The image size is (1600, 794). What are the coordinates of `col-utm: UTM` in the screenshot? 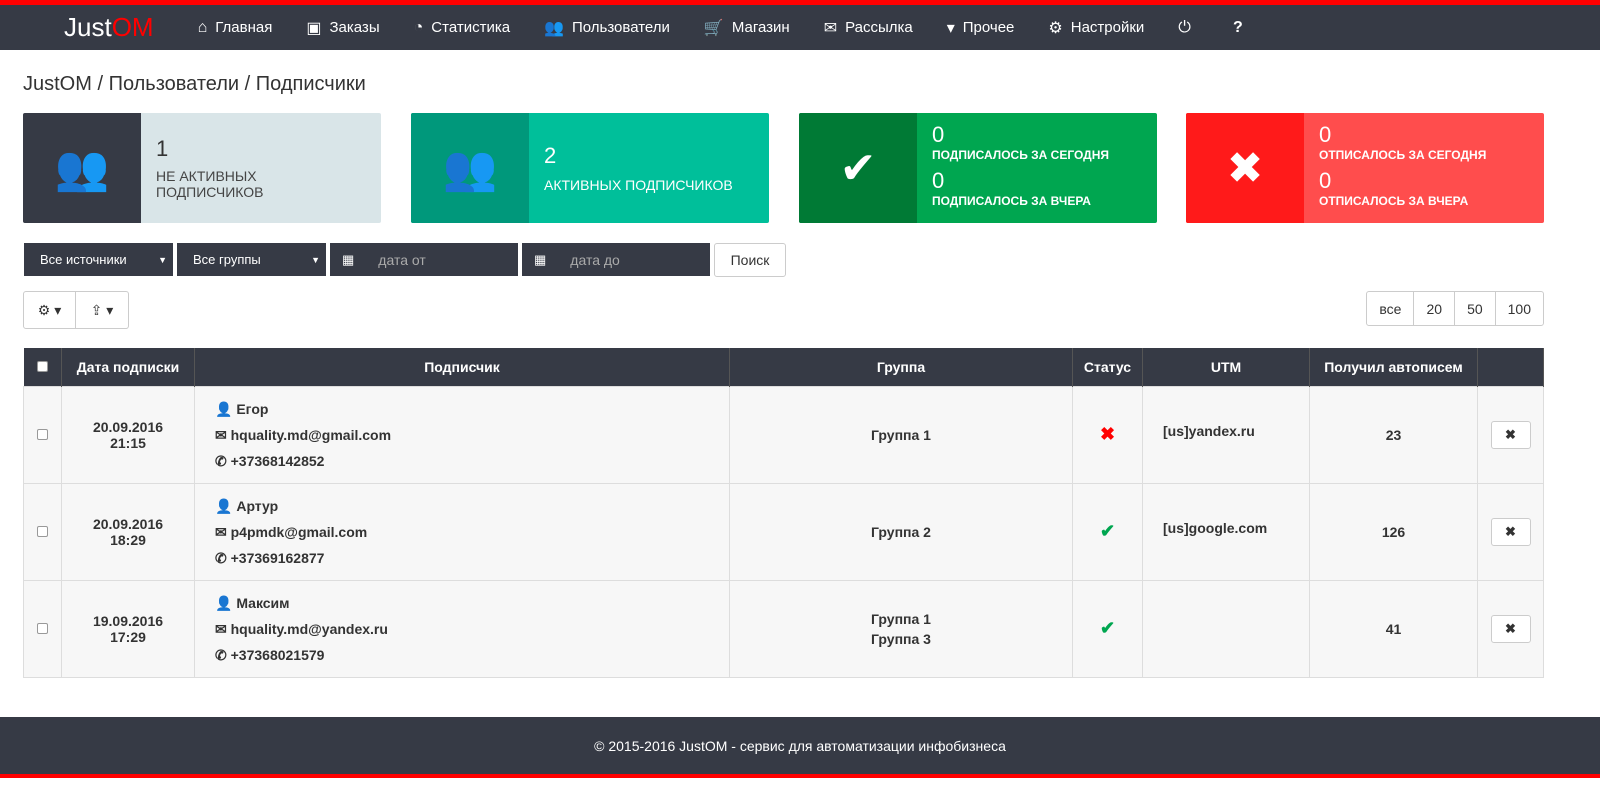 It's located at (1226, 367).